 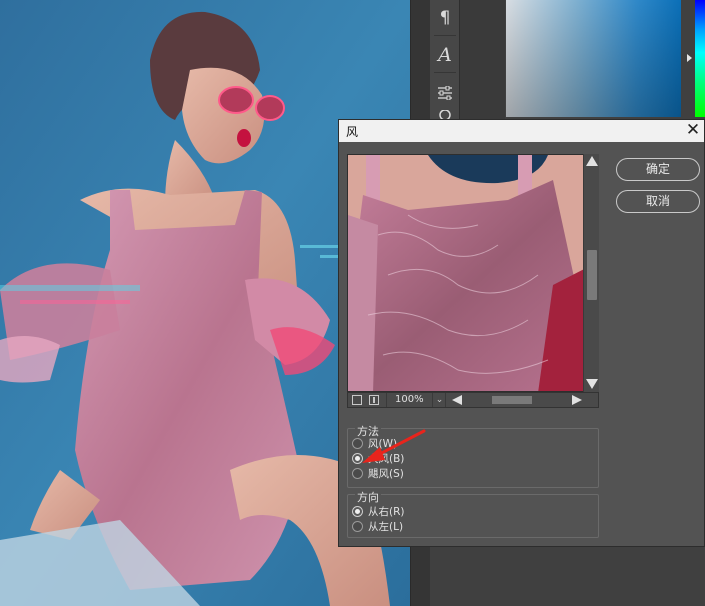 What do you see at coordinates (521, 131) in the screenshot?
I see `dialog-title-bar: 风 ✕` at bounding box center [521, 131].